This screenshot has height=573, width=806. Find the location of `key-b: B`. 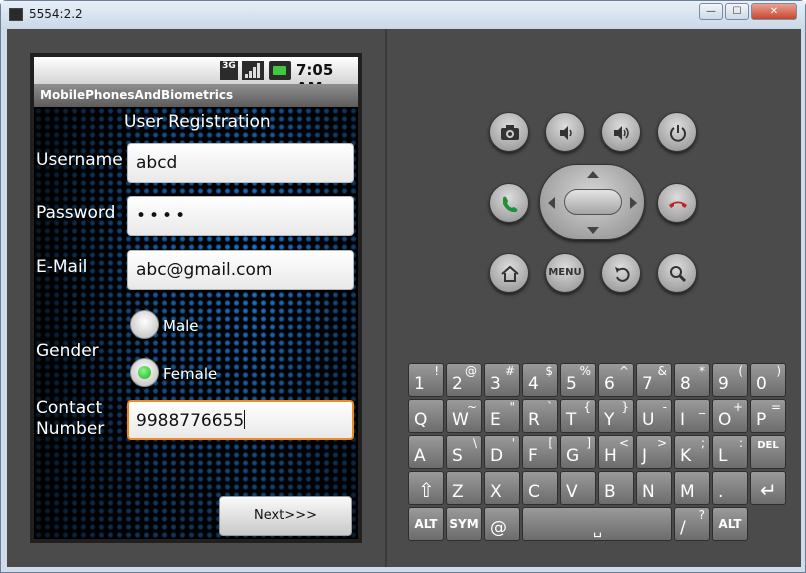

key-b: B is located at coordinates (616, 488).